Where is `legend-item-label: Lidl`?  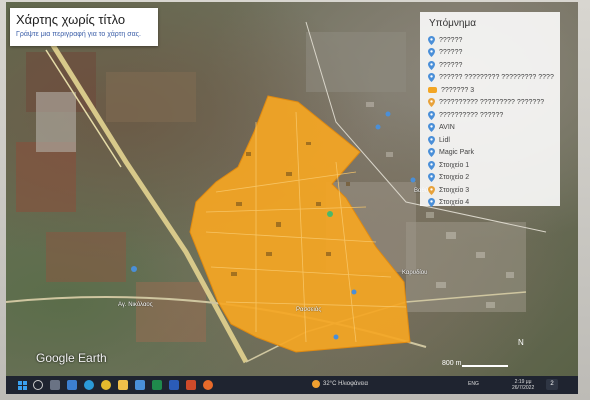
legend-item-label: Lidl is located at coordinates (444, 140).